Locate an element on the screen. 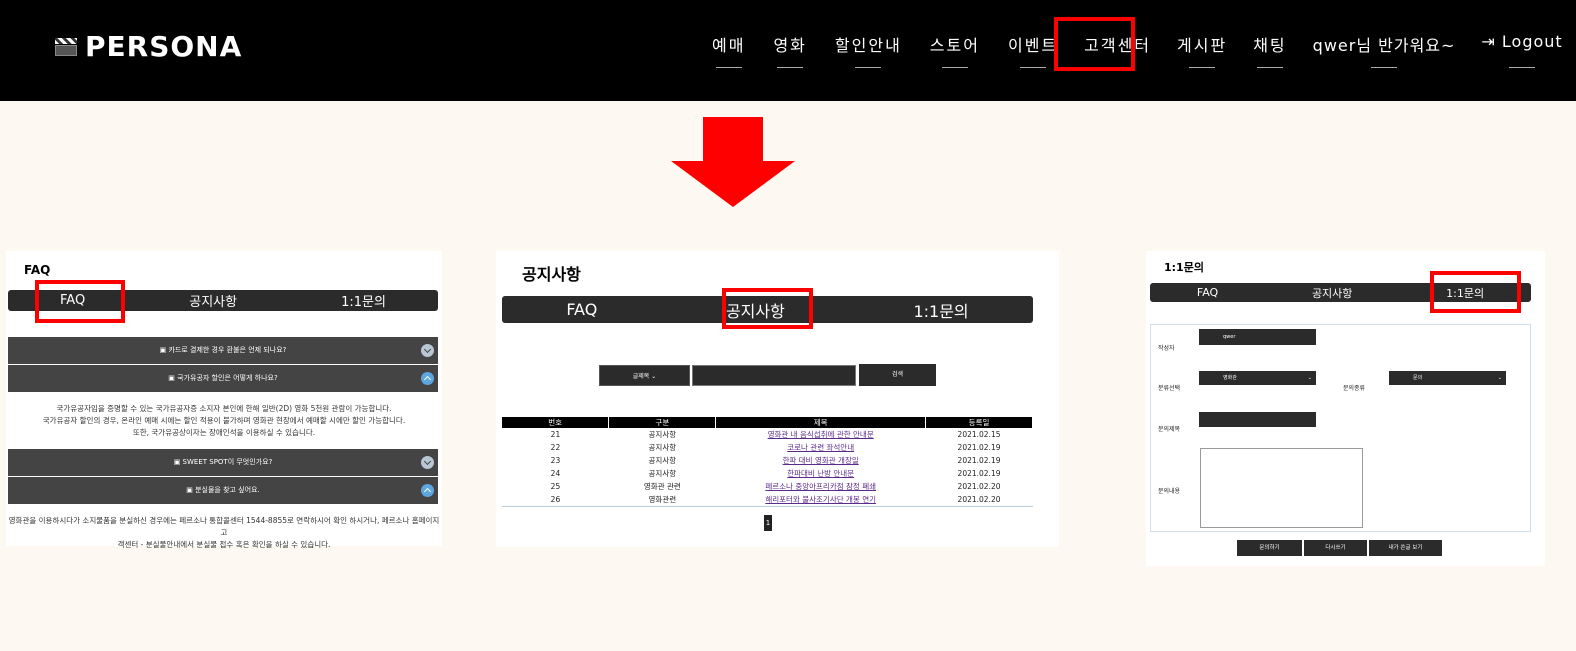 The image size is (1576, 651). inquiry-tab-highlight is located at coordinates (1475, 292).